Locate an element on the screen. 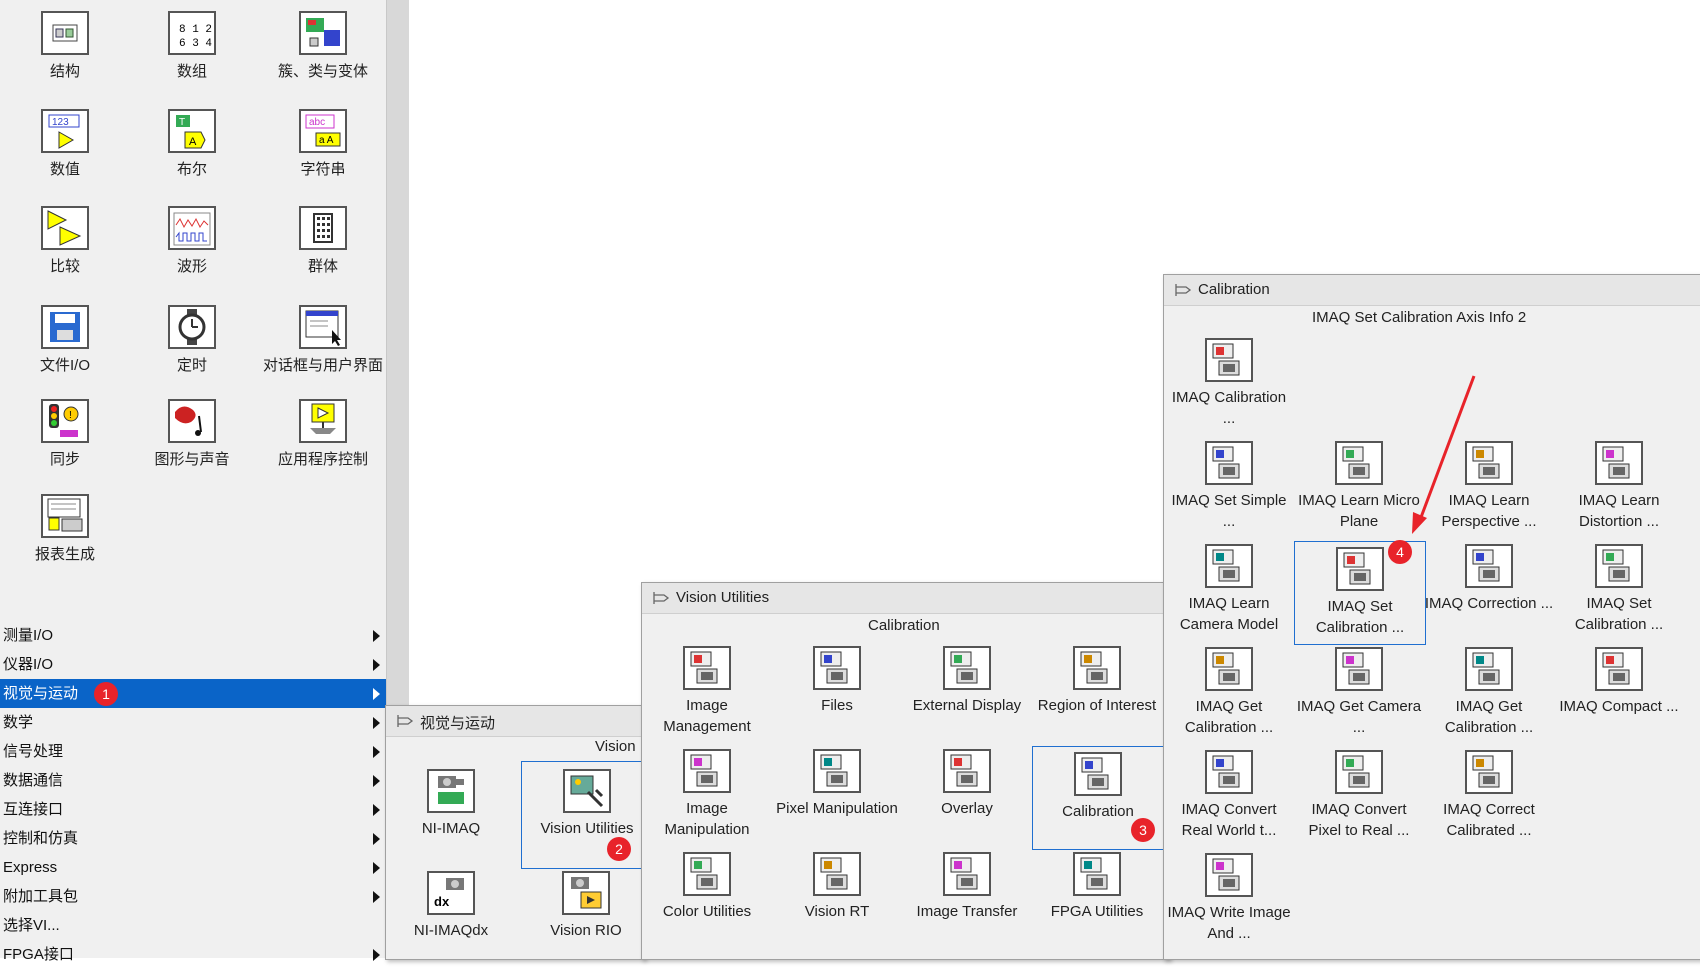 The image size is (1700, 969). palette-item-comparison: 比较 is located at coordinates (65, 240).